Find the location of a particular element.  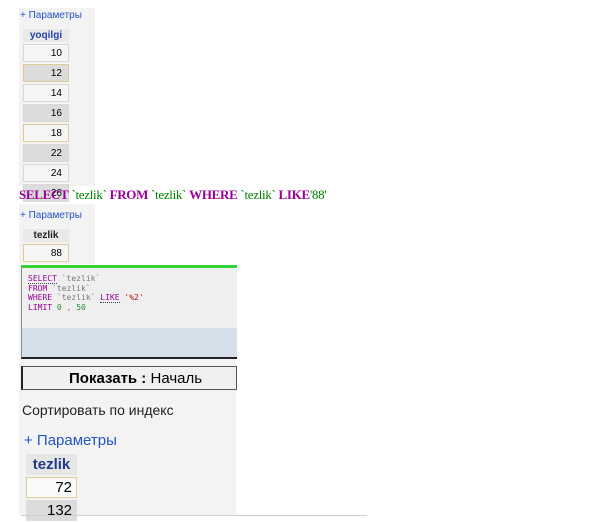

code-keyword: LIMIT is located at coordinates (40, 307).